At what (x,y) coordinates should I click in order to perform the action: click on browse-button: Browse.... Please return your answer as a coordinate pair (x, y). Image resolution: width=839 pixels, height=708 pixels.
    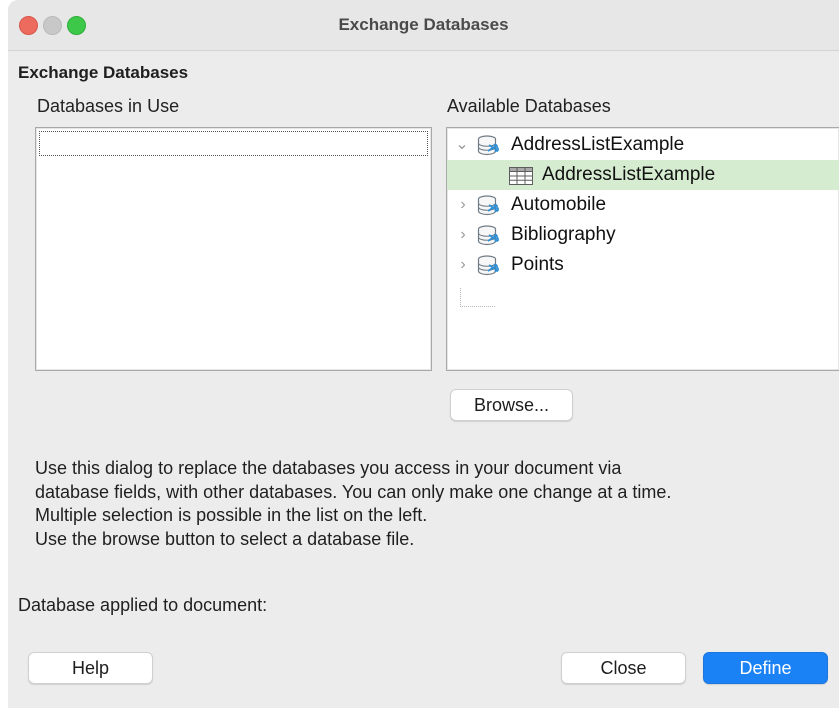
    Looking at the image, I should click on (511, 405).